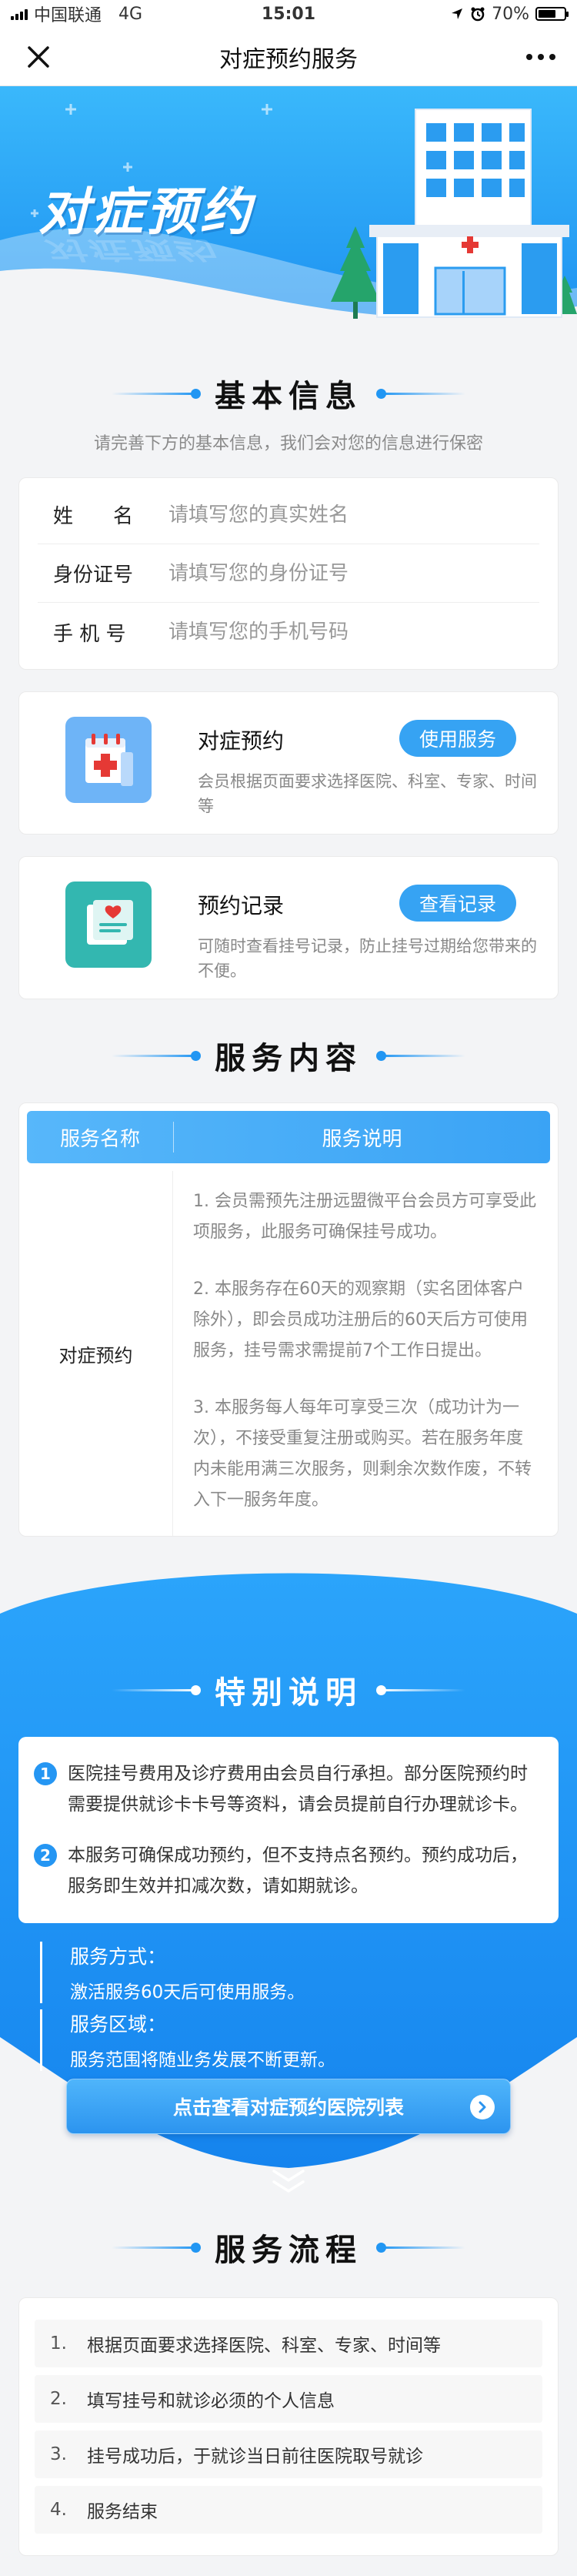  Describe the element at coordinates (367, 959) in the screenshot. I see `service-desc-records: 可随时查看挂号记录，防止挂号过期给您带来的不便。` at that location.